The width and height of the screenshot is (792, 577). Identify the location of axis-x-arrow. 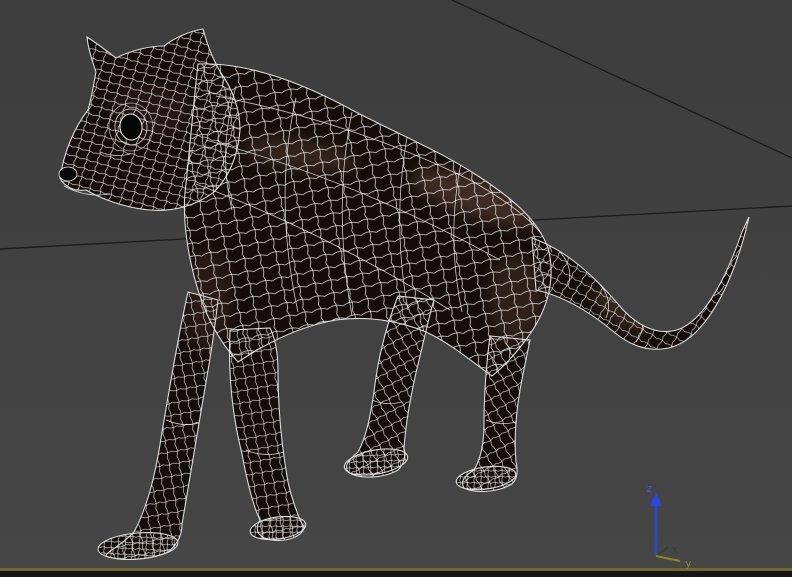
(662, 551).